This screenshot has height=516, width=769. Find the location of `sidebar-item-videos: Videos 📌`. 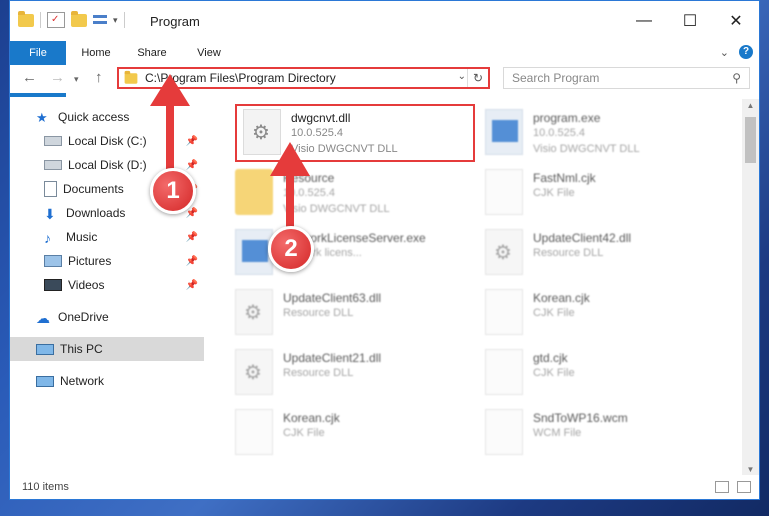

sidebar-item-videos: Videos 📌 is located at coordinates (107, 285).